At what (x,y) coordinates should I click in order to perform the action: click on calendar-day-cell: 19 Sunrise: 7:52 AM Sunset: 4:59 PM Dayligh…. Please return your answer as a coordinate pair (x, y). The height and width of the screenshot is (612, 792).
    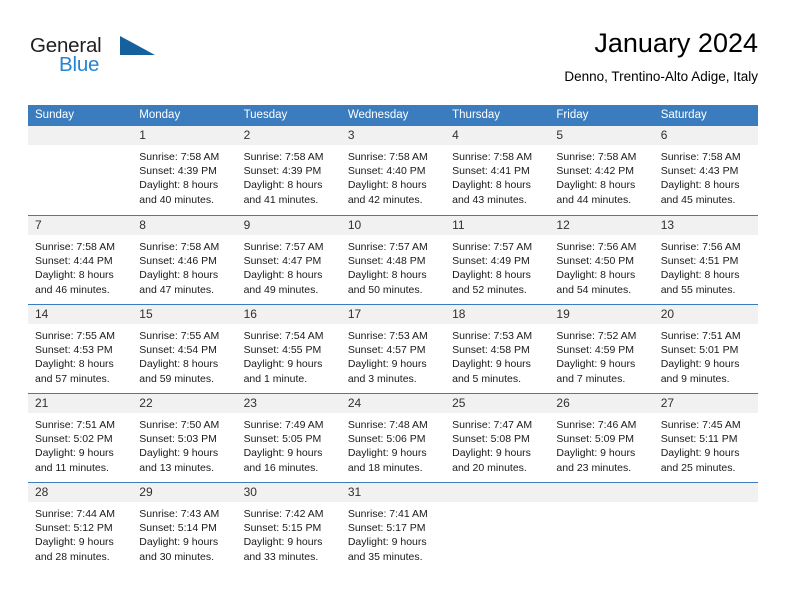
    Looking at the image, I should click on (601, 349).